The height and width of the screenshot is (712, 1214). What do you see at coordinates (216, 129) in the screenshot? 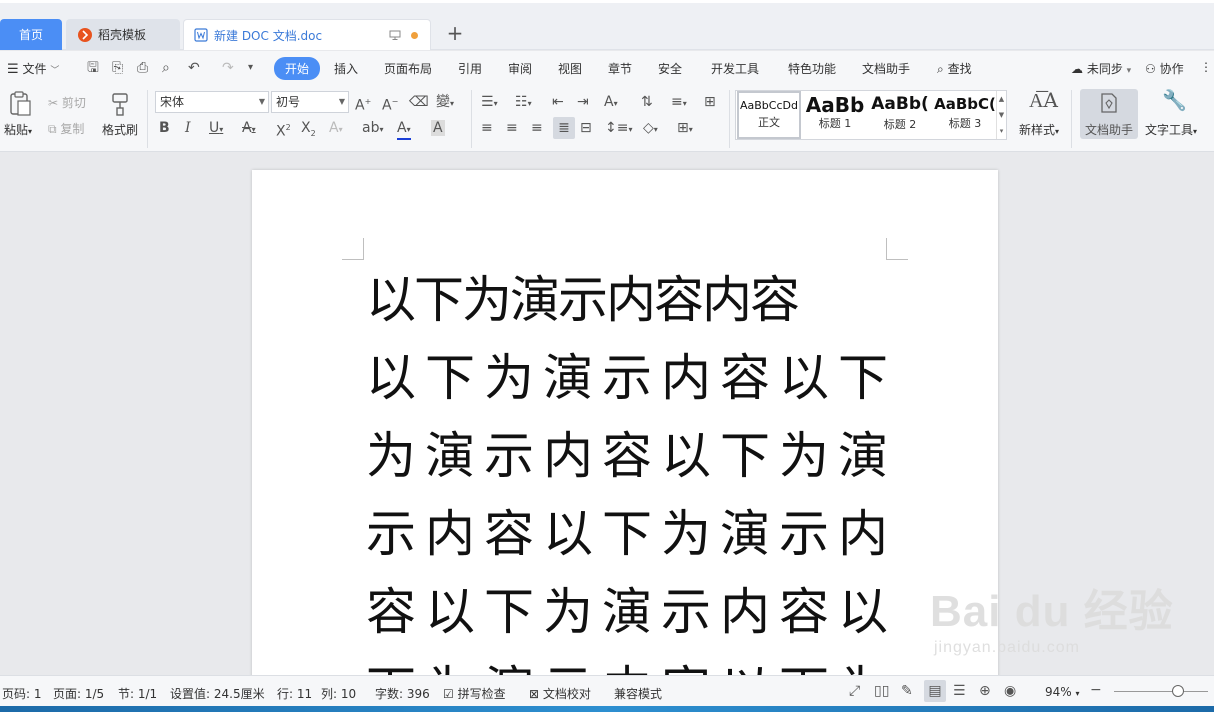
I see `underline-icon: U▾` at bounding box center [216, 129].